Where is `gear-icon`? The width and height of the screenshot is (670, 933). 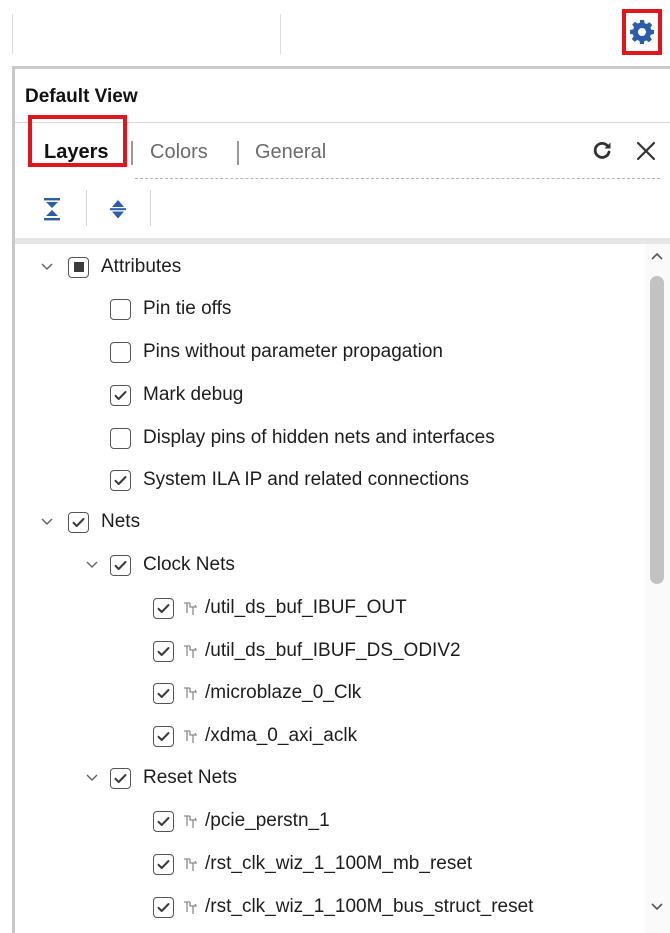 gear-icon is located at coordinates (642, 32).